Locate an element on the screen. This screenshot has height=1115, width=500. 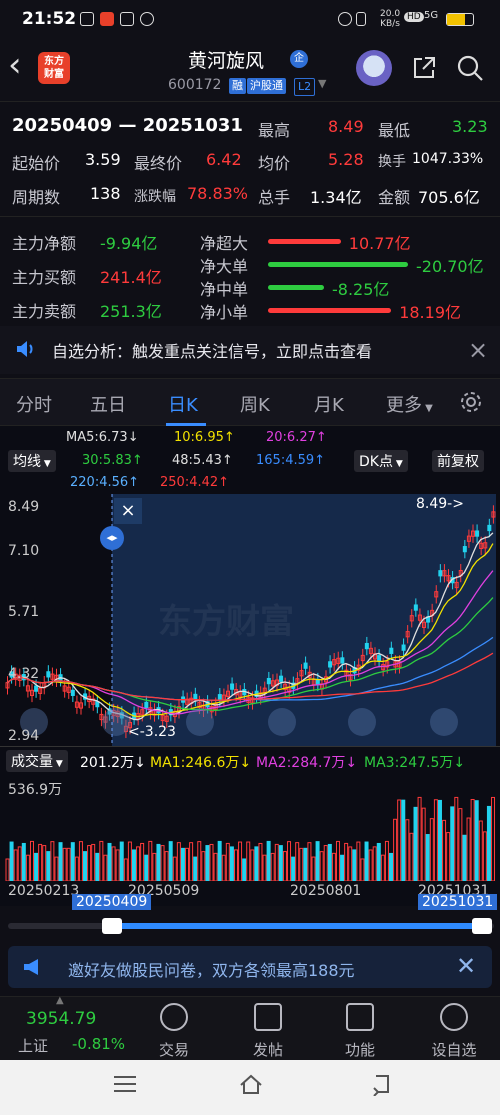
avg-price: 5.28 is located at coordinates (346, 159).